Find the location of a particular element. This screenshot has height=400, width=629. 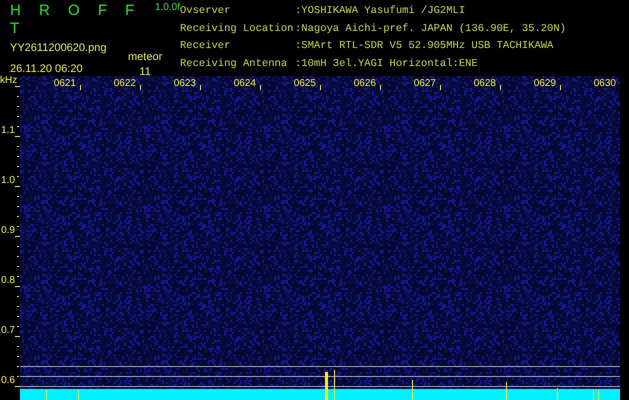

time-label: 0623 is located at coordinates (184, 83).